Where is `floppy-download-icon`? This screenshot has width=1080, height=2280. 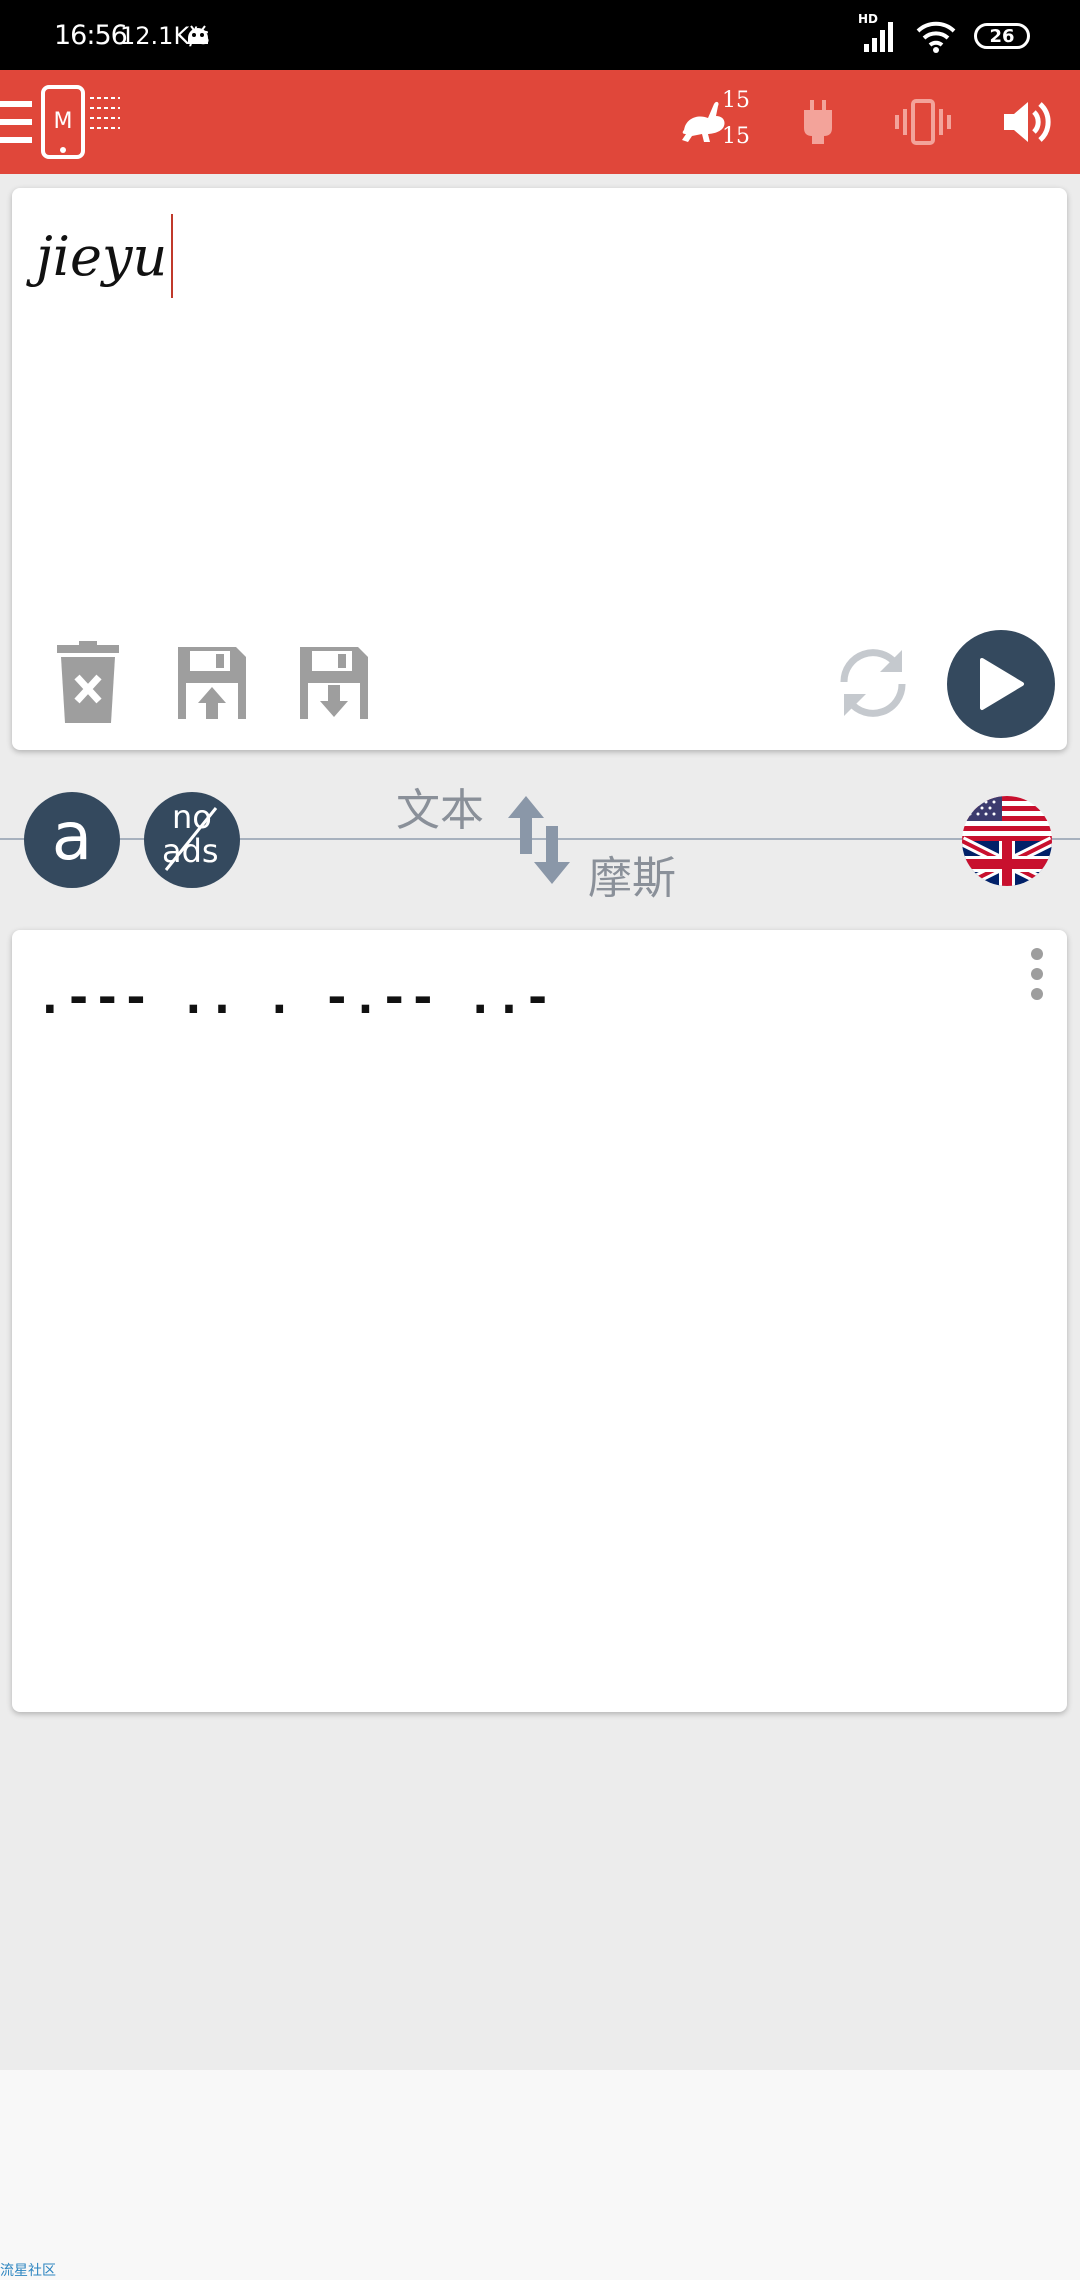 floppy-download-icon is located at coordinates (334, 683).